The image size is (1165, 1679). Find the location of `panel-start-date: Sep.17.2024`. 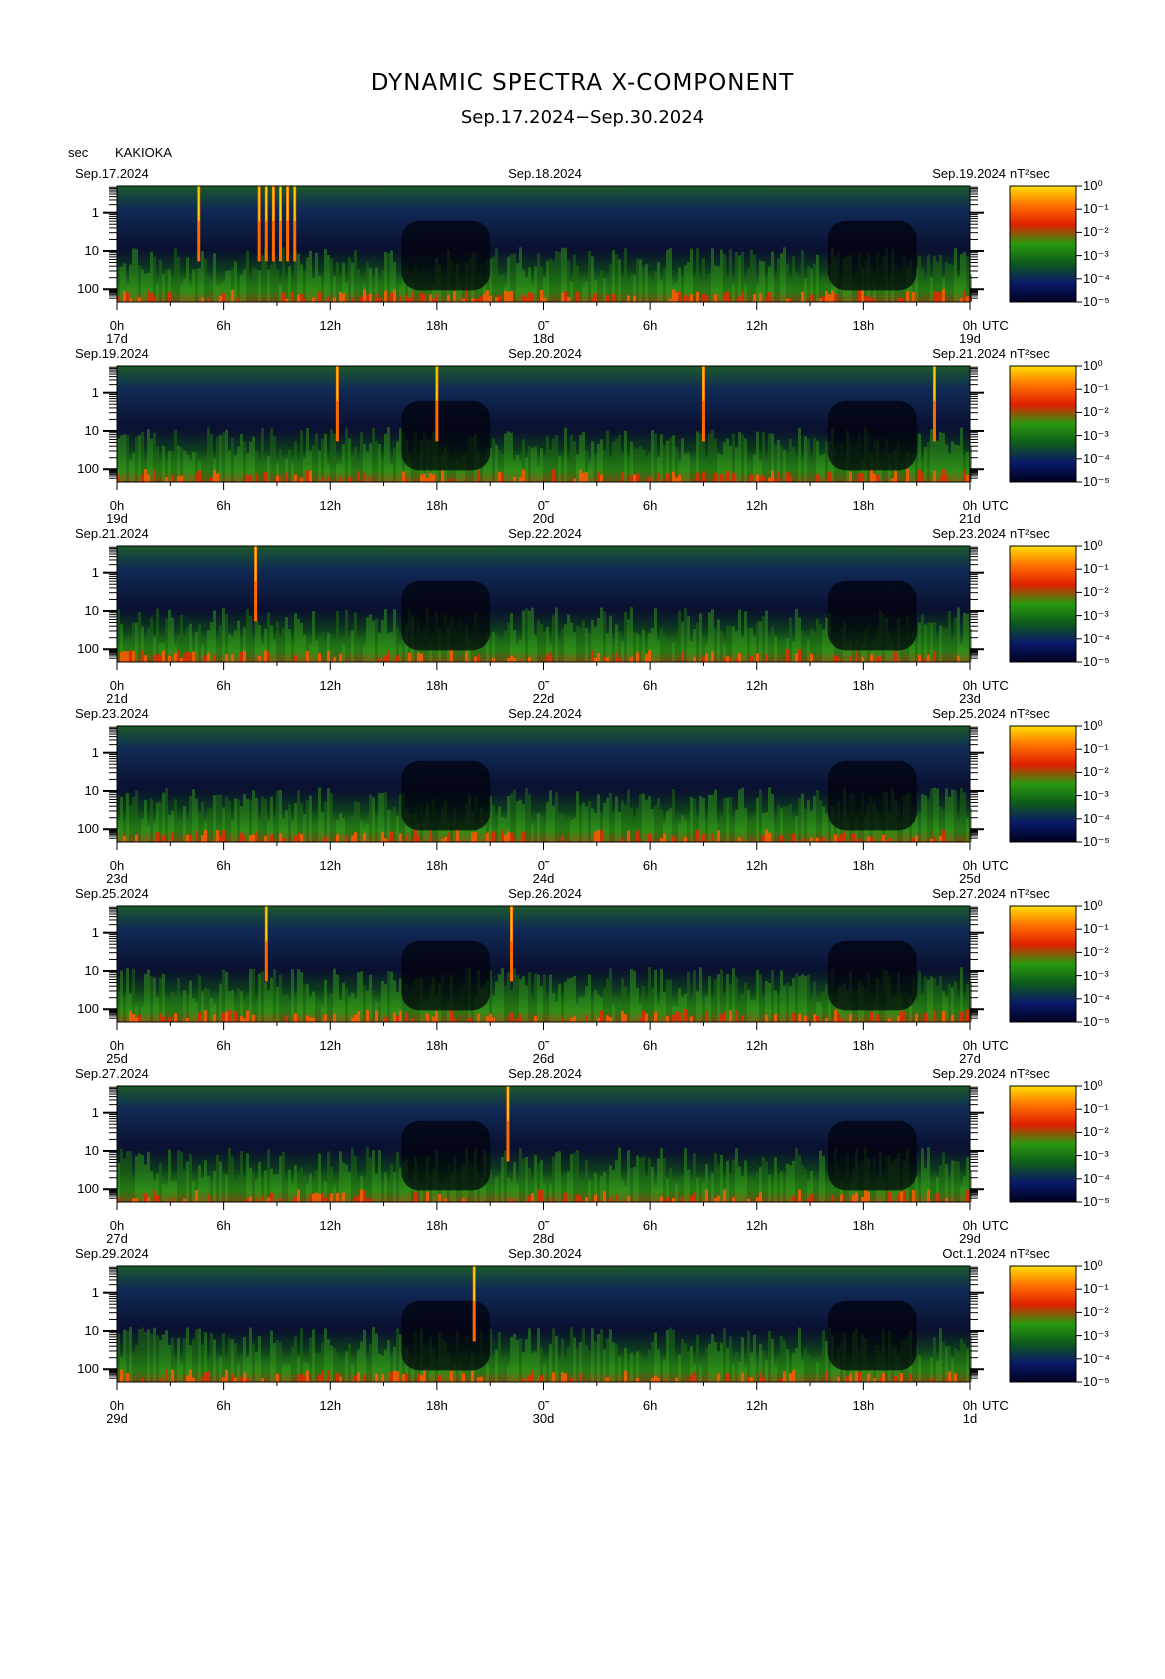

panel-start-date: Sep.17.2024 is located at coordinates (112, 173).